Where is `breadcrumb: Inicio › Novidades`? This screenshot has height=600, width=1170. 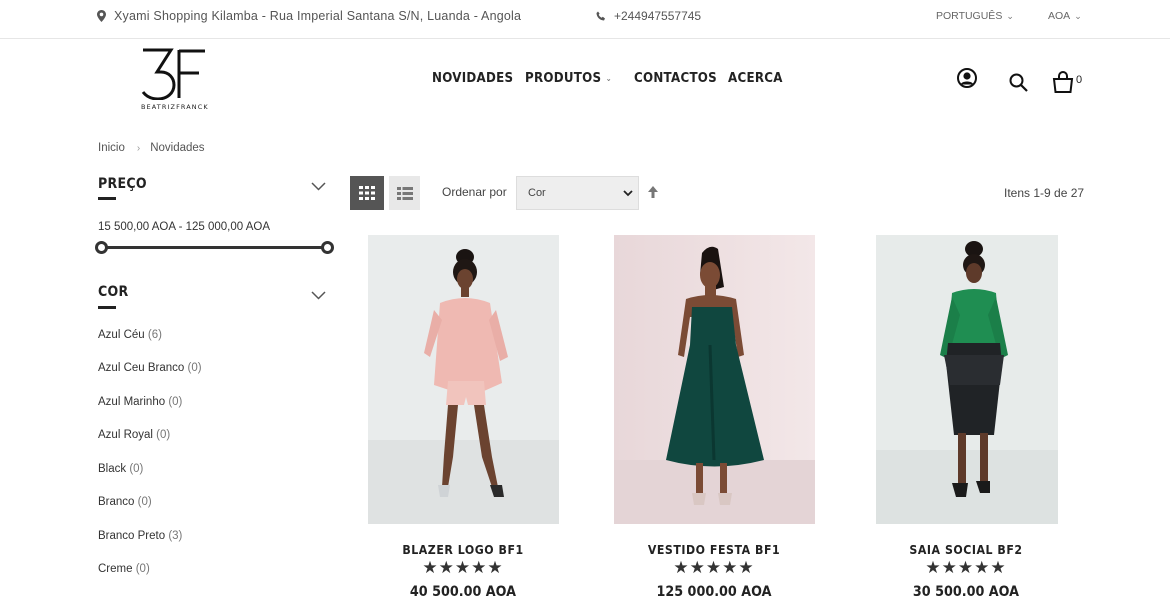 breadcrumb: Inicio › Novidades is located at coordinates (151, 148).